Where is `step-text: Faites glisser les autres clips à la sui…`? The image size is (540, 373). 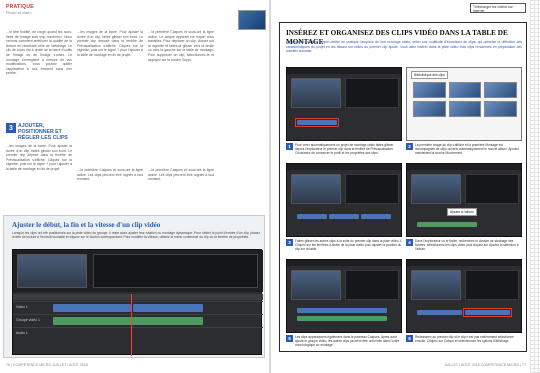 step-text: Faites glisser les autres clips à la sui… is located at coordinates (348, 245).